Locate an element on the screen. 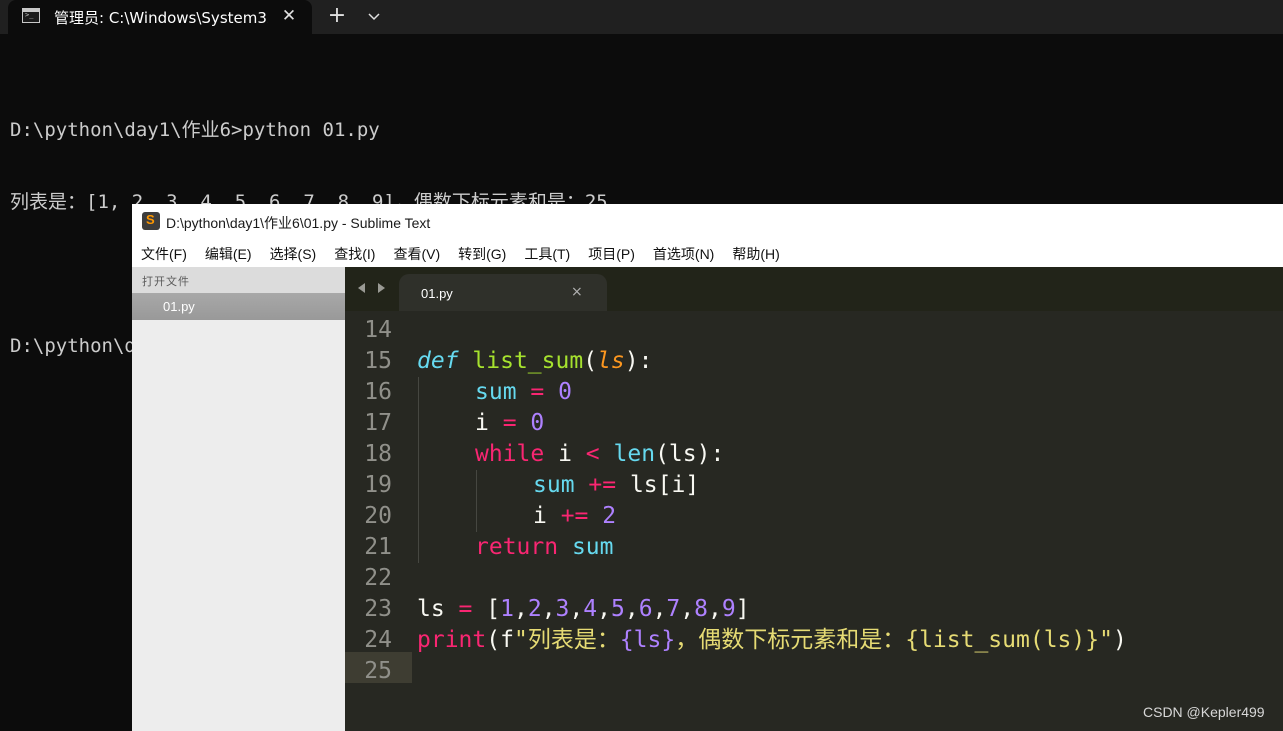 The height and width of the screenshot is (731, 1283). line-number-gutter: 14 15 16 17 18 19 20 21 22 23 24 25 is located at coordinates (378, 521).